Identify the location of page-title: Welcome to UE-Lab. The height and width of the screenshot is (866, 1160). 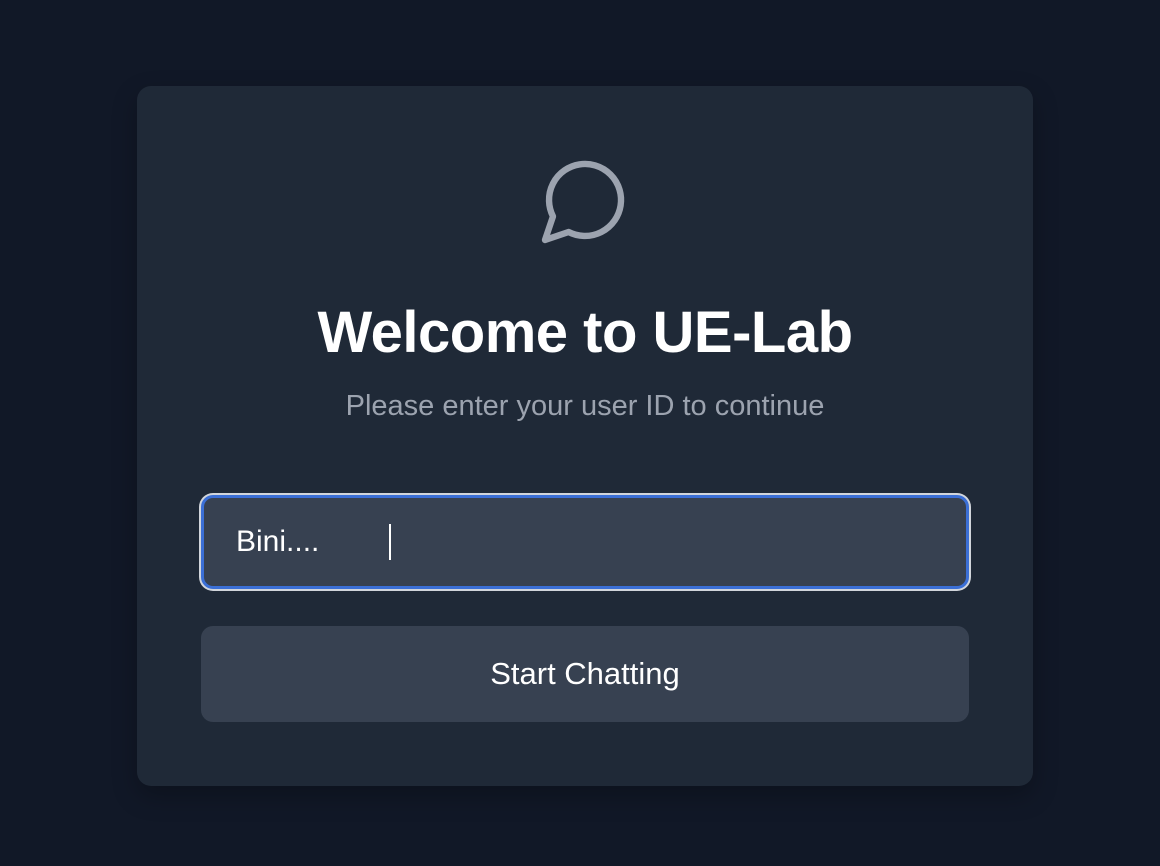
(585, 332).